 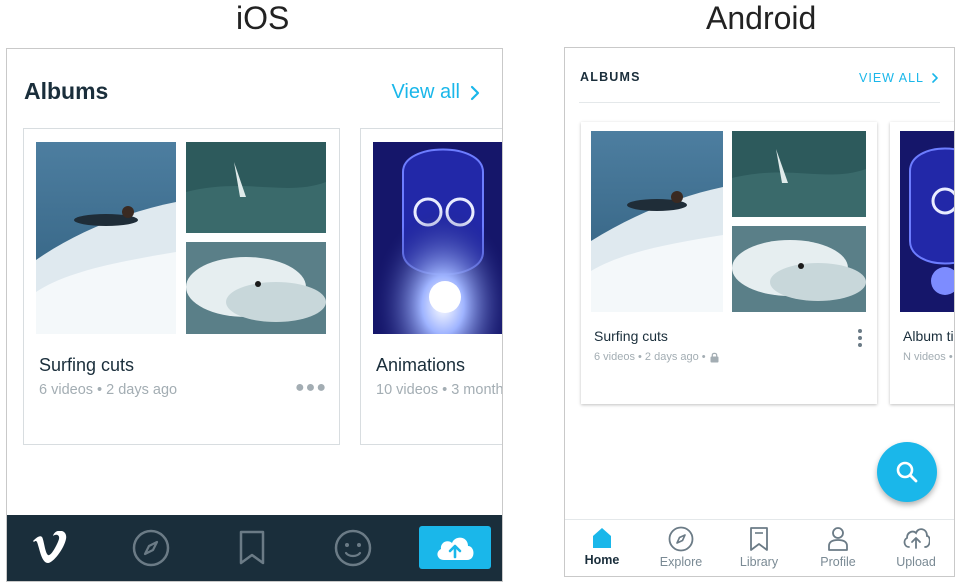 I want to click on view-all-label: VIEW ALL, so click(x=891, y=78).